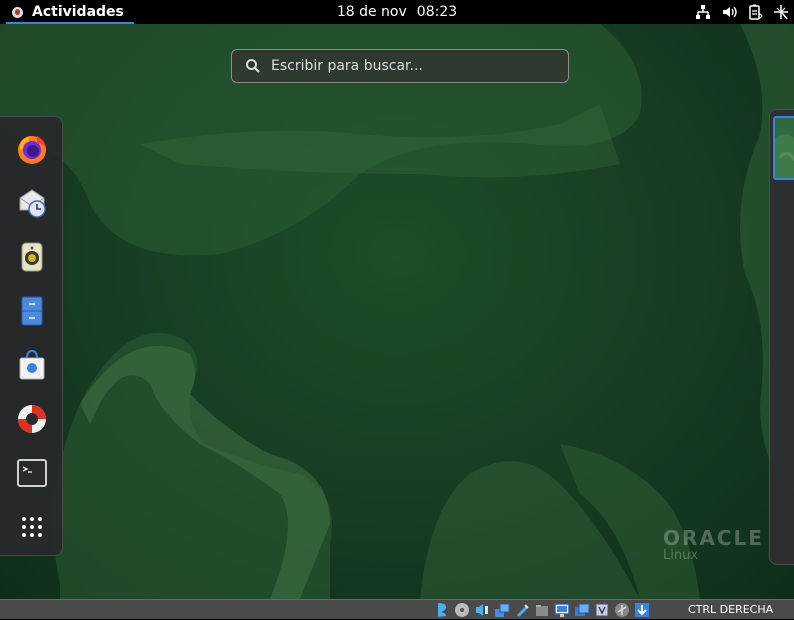 The image size is (794, 620). Describe the element at coordinates (755, 12) in the screenshot. I see `battery-icon` at that location.